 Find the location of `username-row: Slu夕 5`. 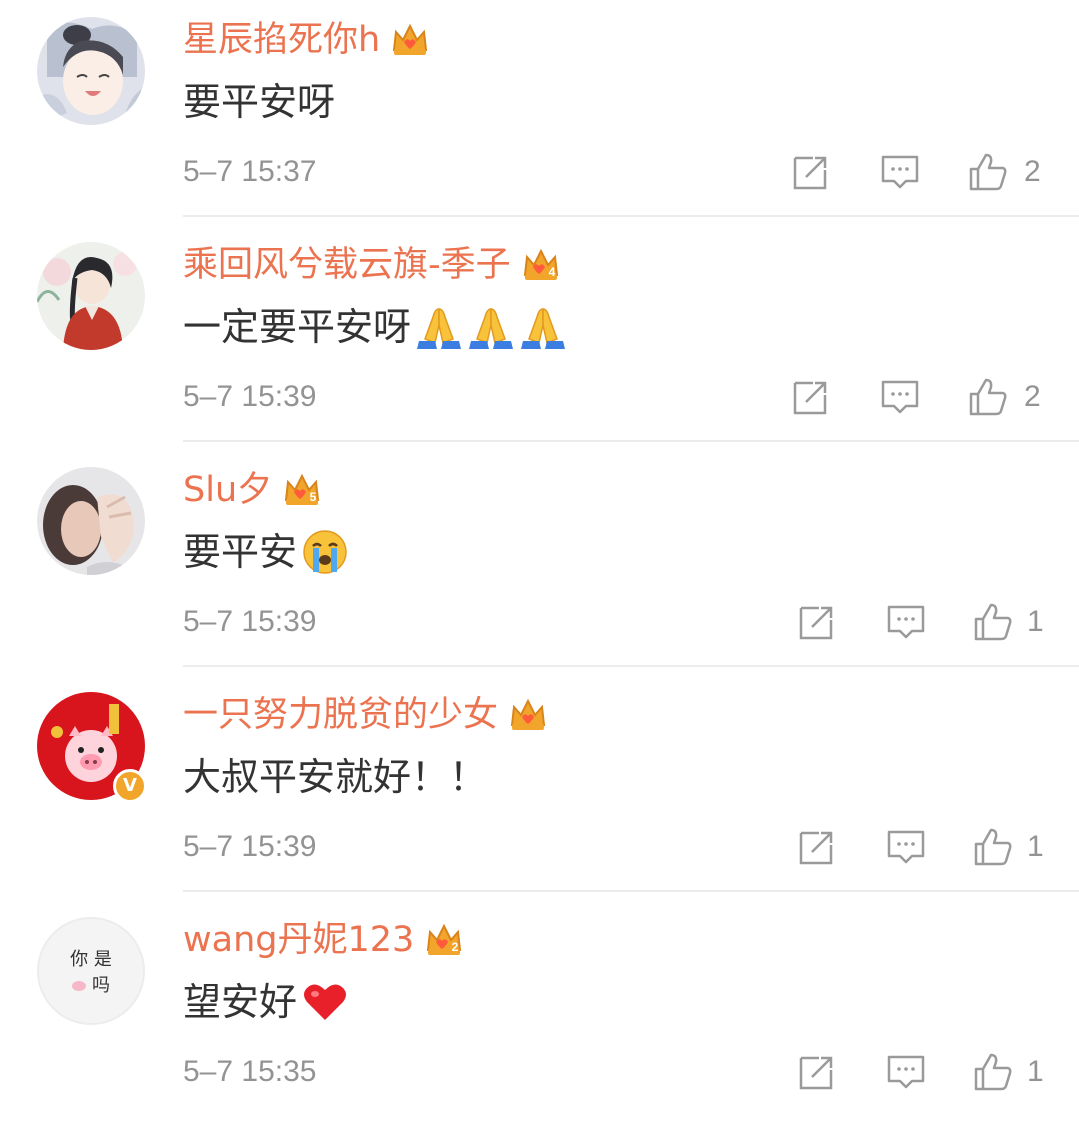

username-row: Slu夕 5 is located at coordinates (252, 490).